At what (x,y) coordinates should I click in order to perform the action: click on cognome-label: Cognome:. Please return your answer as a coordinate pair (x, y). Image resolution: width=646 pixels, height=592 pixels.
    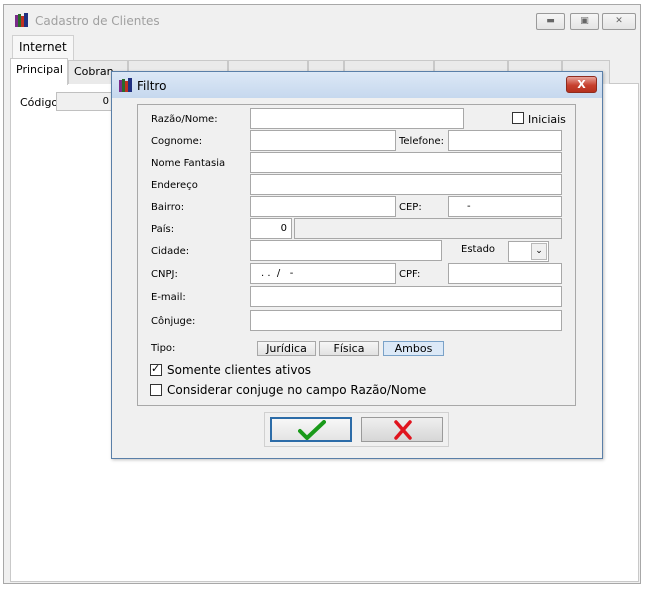
    Looking at the image, I should click on (177, 141).